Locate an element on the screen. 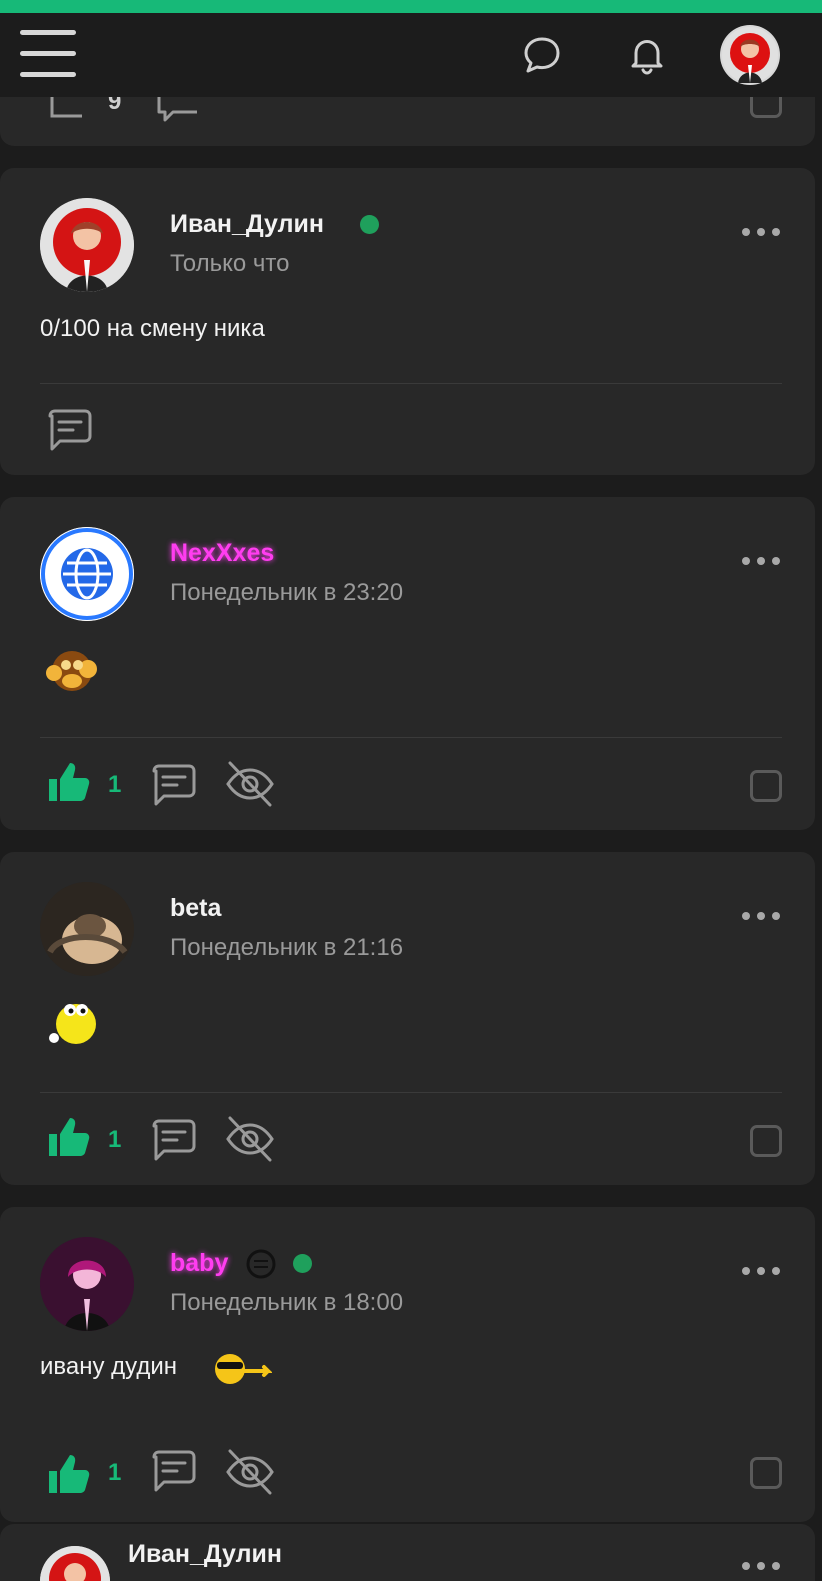  top-accent-bar is located at coordinates (411, 6).